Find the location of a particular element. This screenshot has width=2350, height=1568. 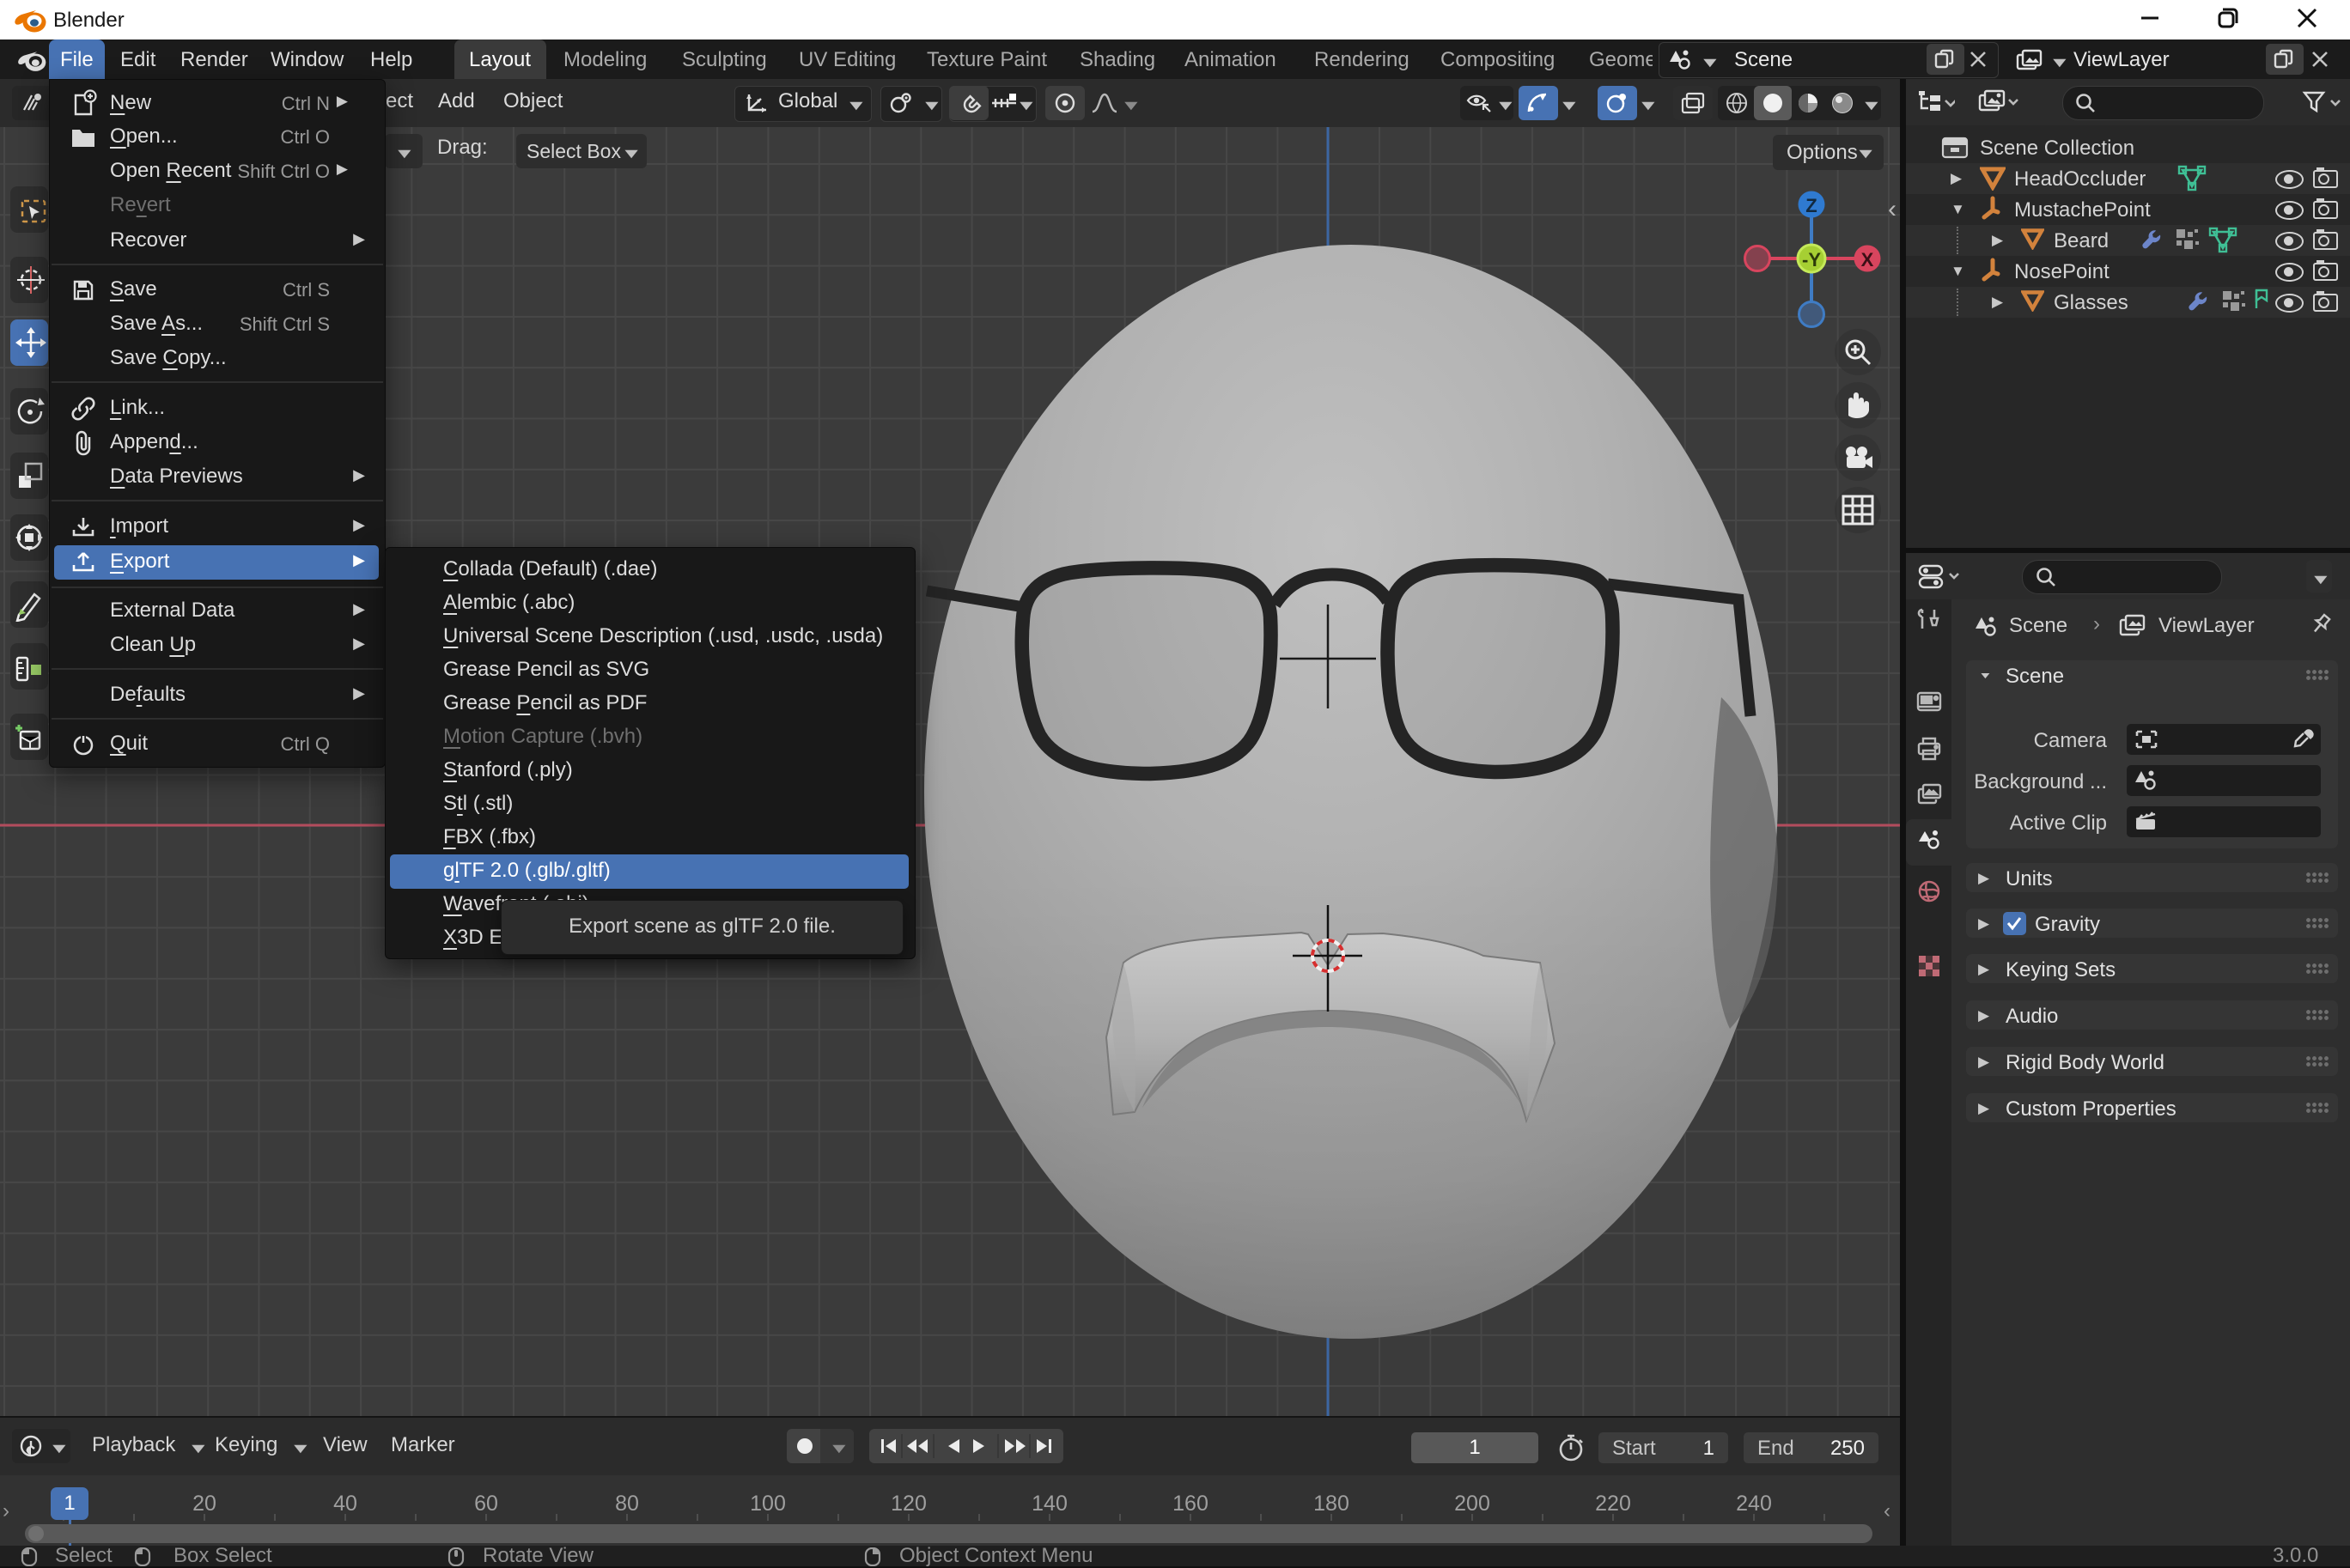

svg-text: X is located at coordinates (1867, 259).